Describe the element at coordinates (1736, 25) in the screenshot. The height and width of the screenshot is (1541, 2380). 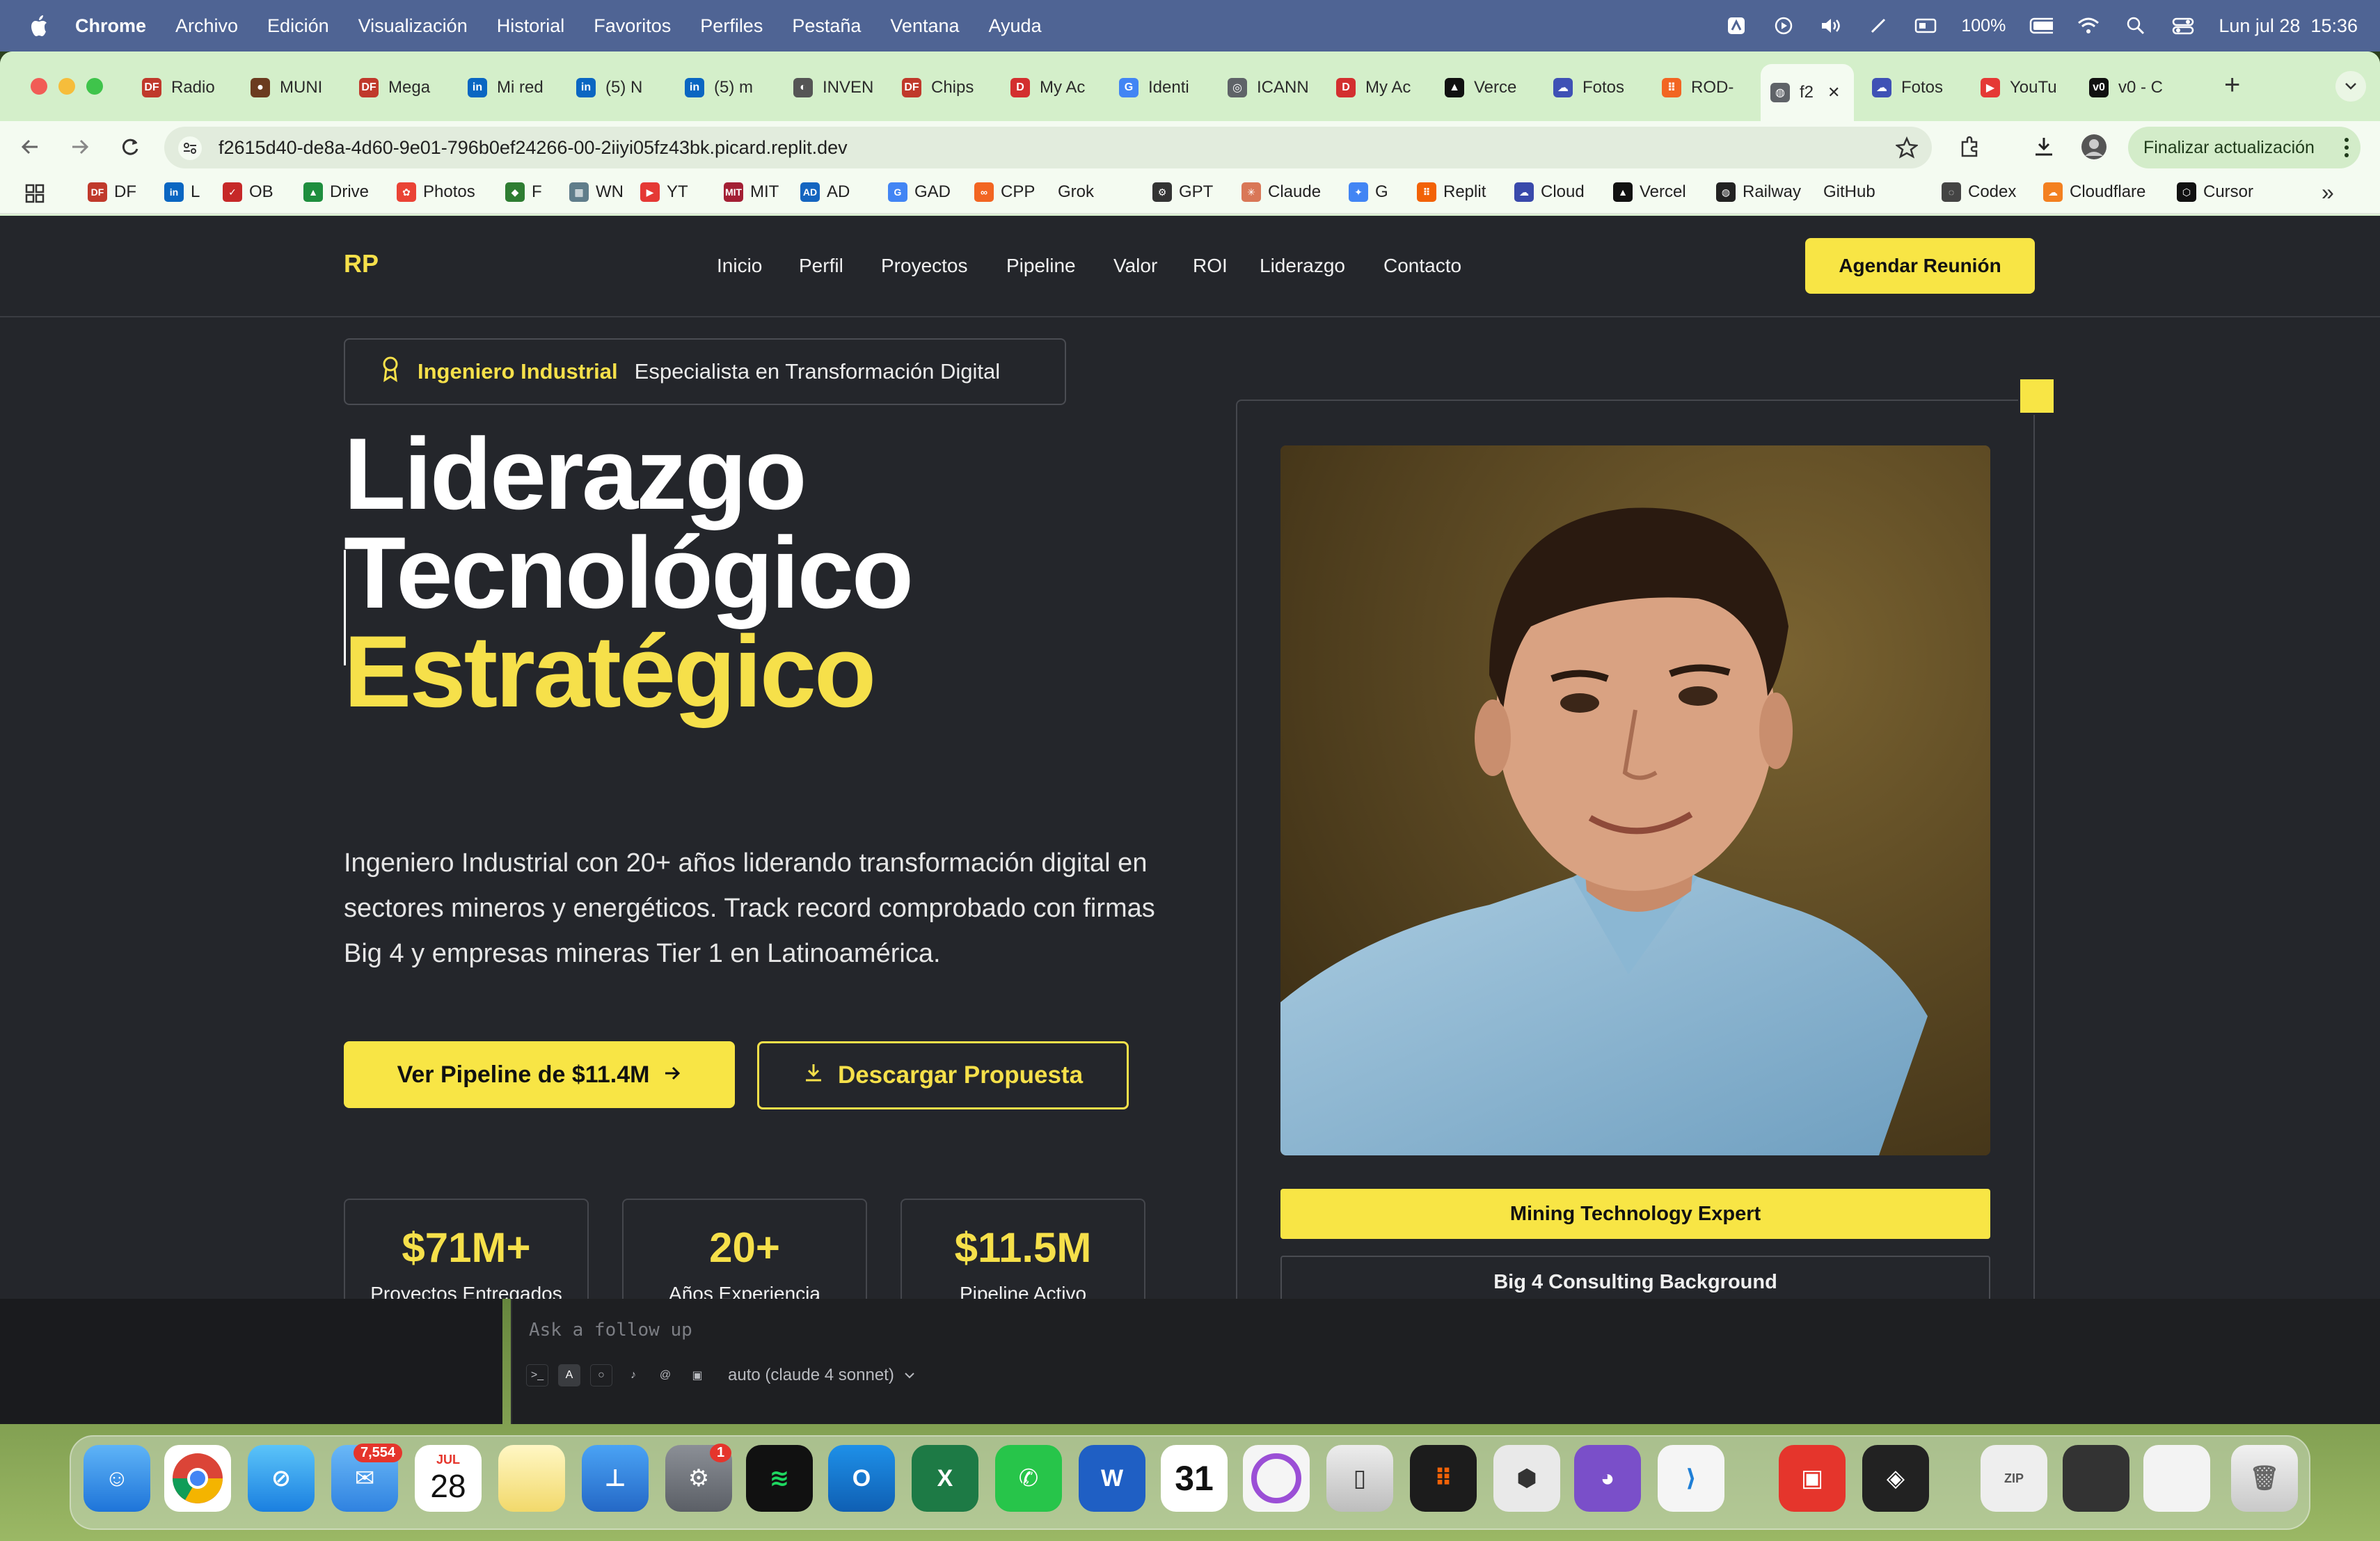
I see `status-app-icon` at that location.